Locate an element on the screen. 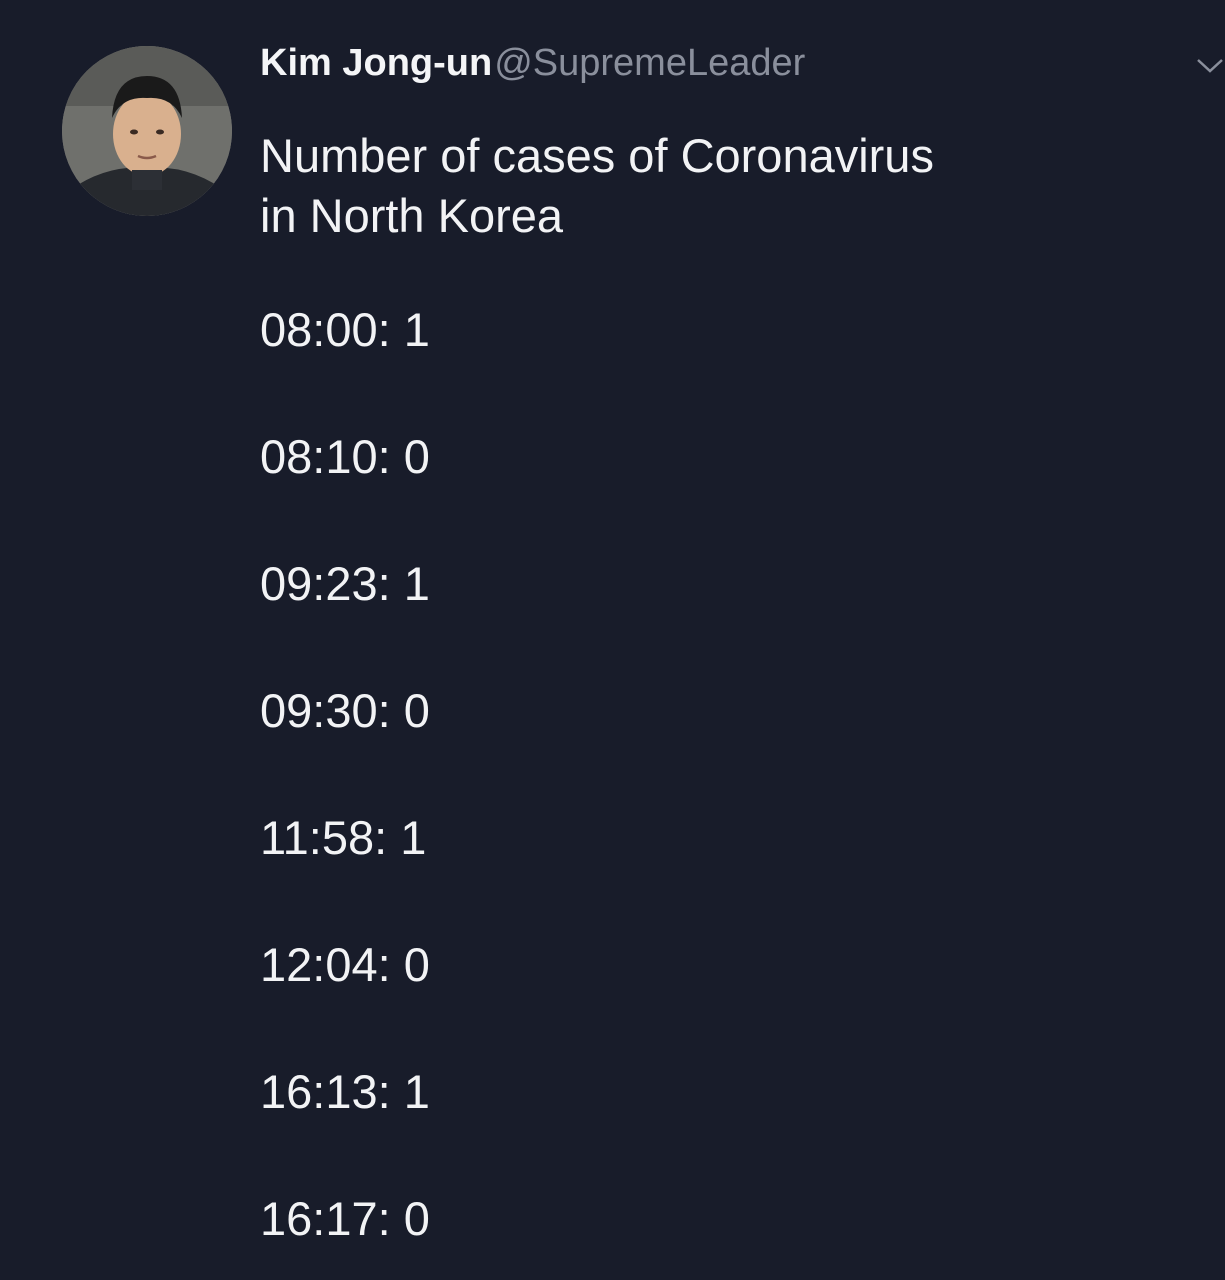 The height and width of the screenshot is (1280, 1225). avatar-image is located at coordinates (147, 131).